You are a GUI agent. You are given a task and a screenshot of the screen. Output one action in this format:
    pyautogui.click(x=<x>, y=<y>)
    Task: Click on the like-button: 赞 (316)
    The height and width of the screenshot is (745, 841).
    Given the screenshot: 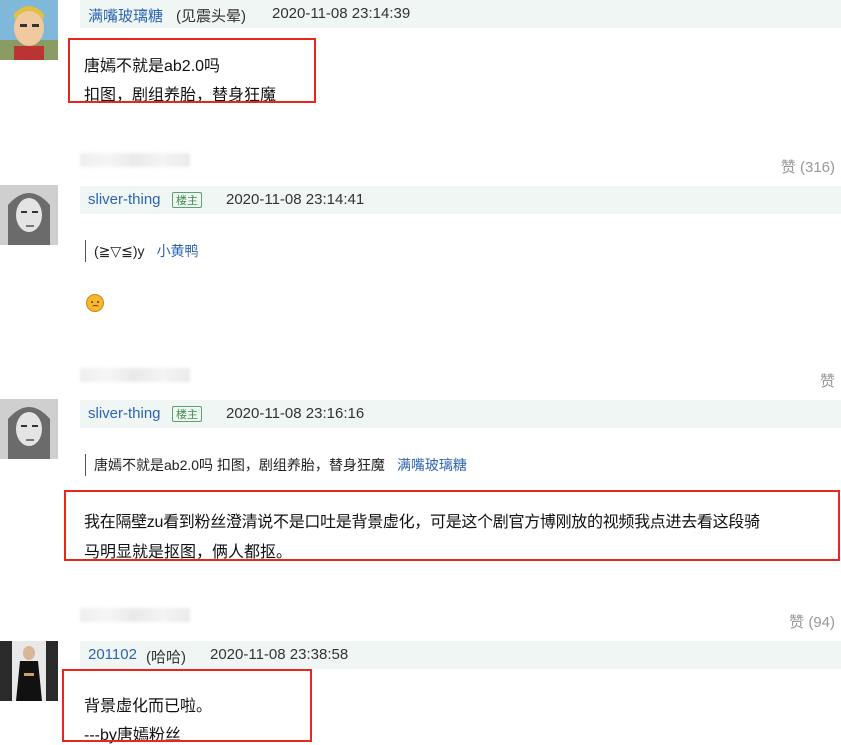 What is the action you would take?
    pyautogui.click(x=808, y=166)
    